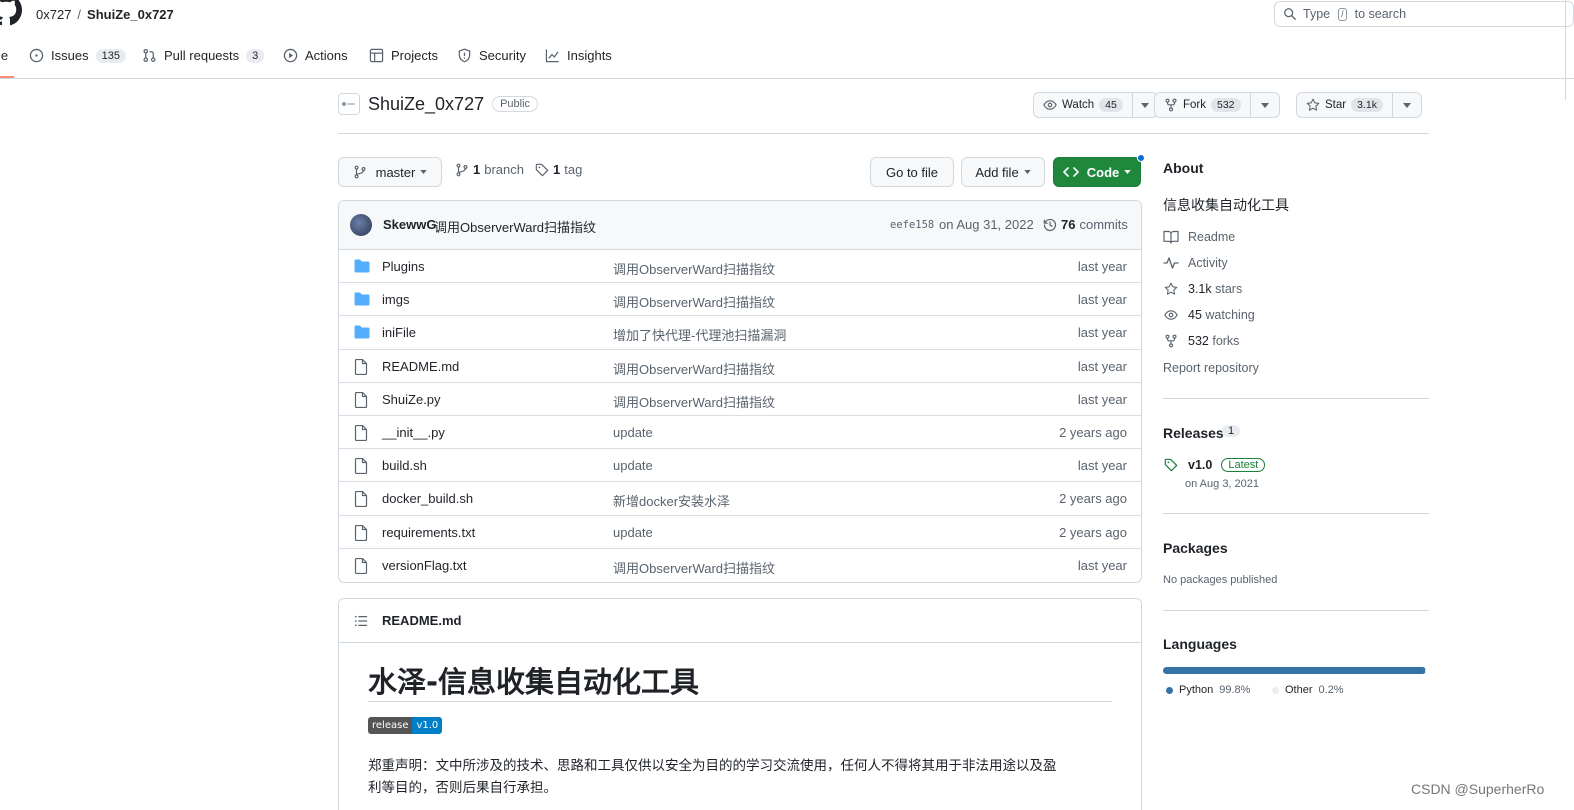  I want to click on branch-select-button: master, so click(390, 172).